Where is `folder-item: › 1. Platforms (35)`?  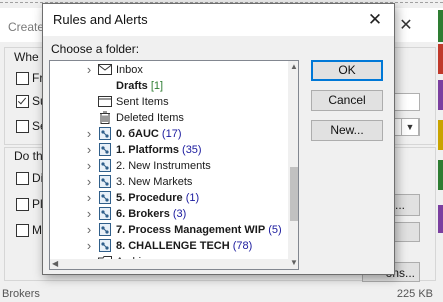 folder-item: › 1. Platforms (35) is located at coordinates (168, 150).